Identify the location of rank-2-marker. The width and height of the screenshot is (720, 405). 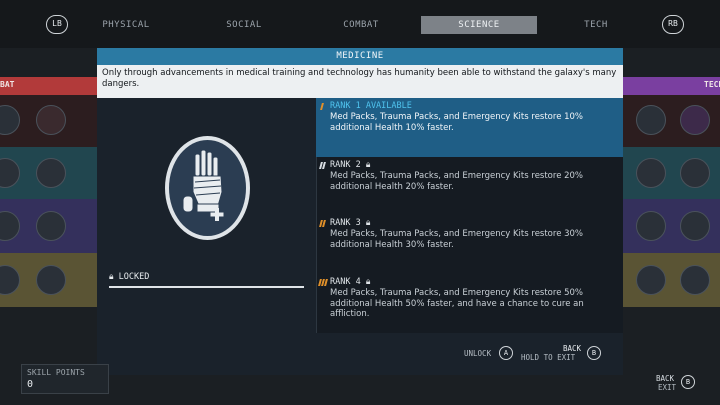
(323, 166).